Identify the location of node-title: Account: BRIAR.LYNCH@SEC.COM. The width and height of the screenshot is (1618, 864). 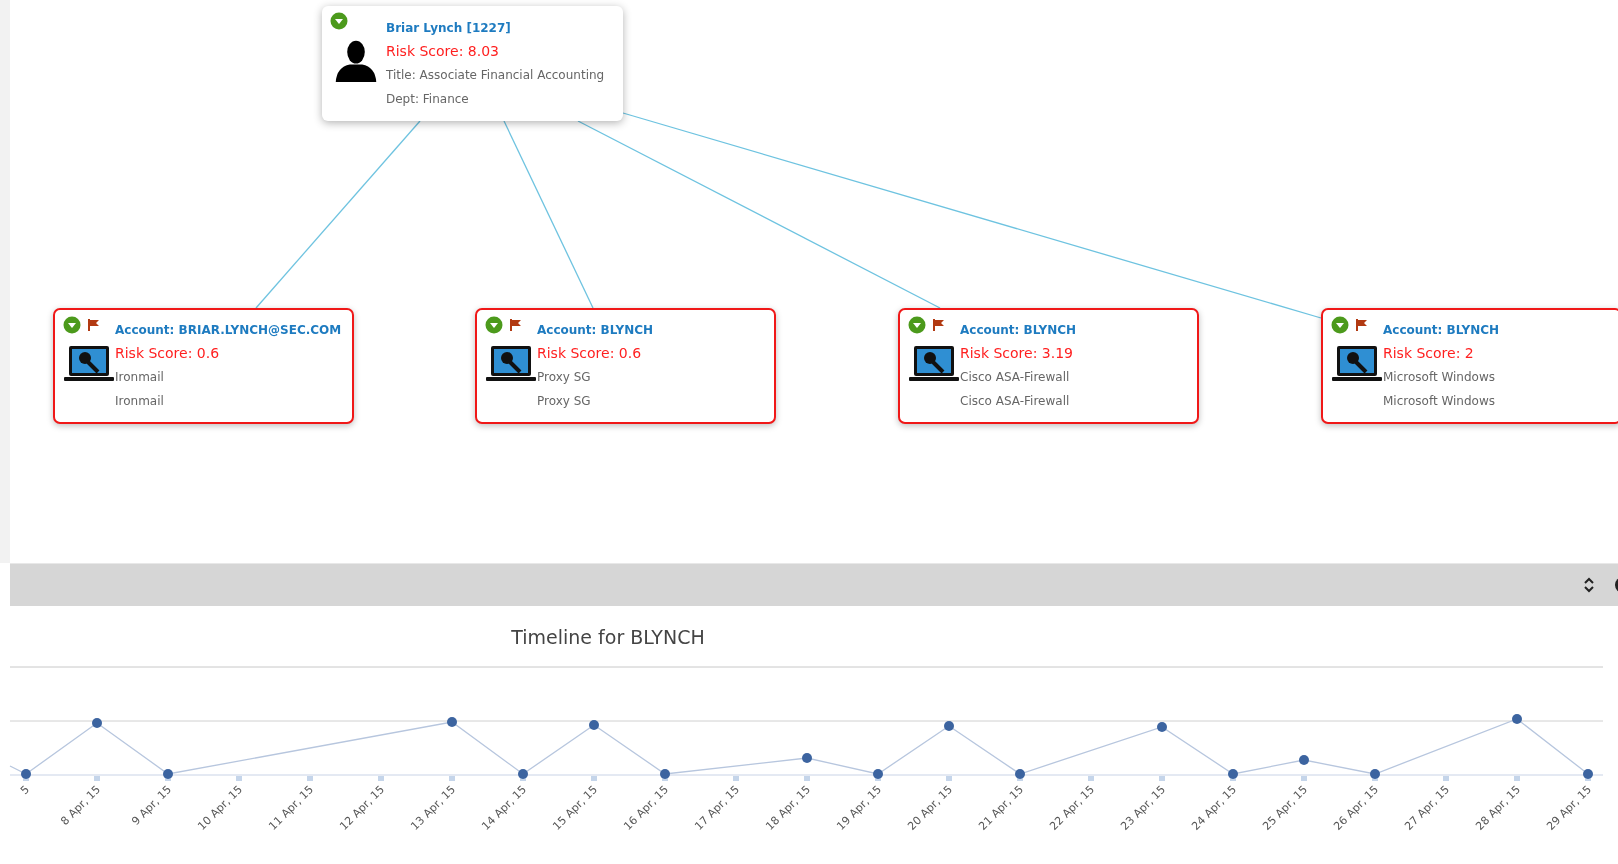
(229, 330).